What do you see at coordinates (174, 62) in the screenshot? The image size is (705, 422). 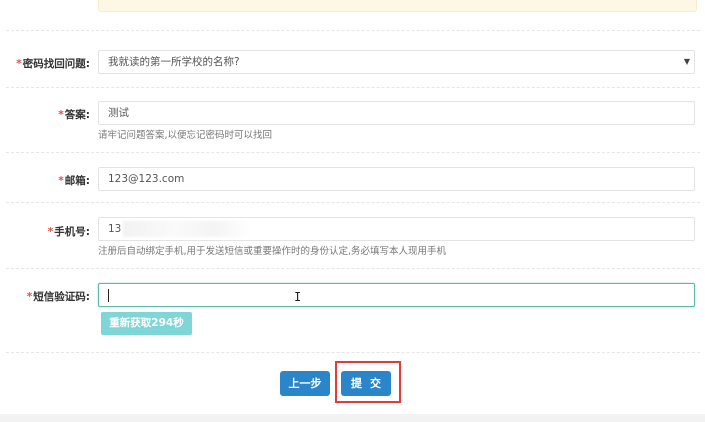 I see `security-question-value: 我就读的第一所学校的名称?` at bounding box center [174, 62].